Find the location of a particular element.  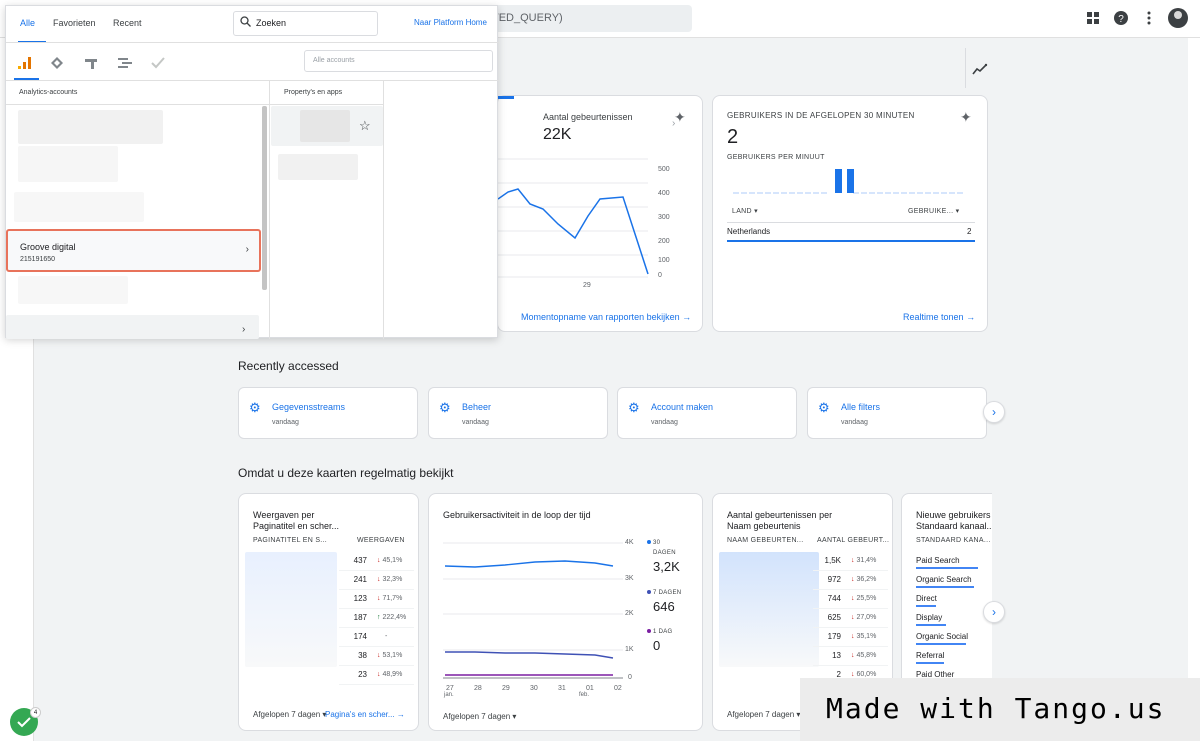

recent-next-button: › is located at coordinates (994, 412).